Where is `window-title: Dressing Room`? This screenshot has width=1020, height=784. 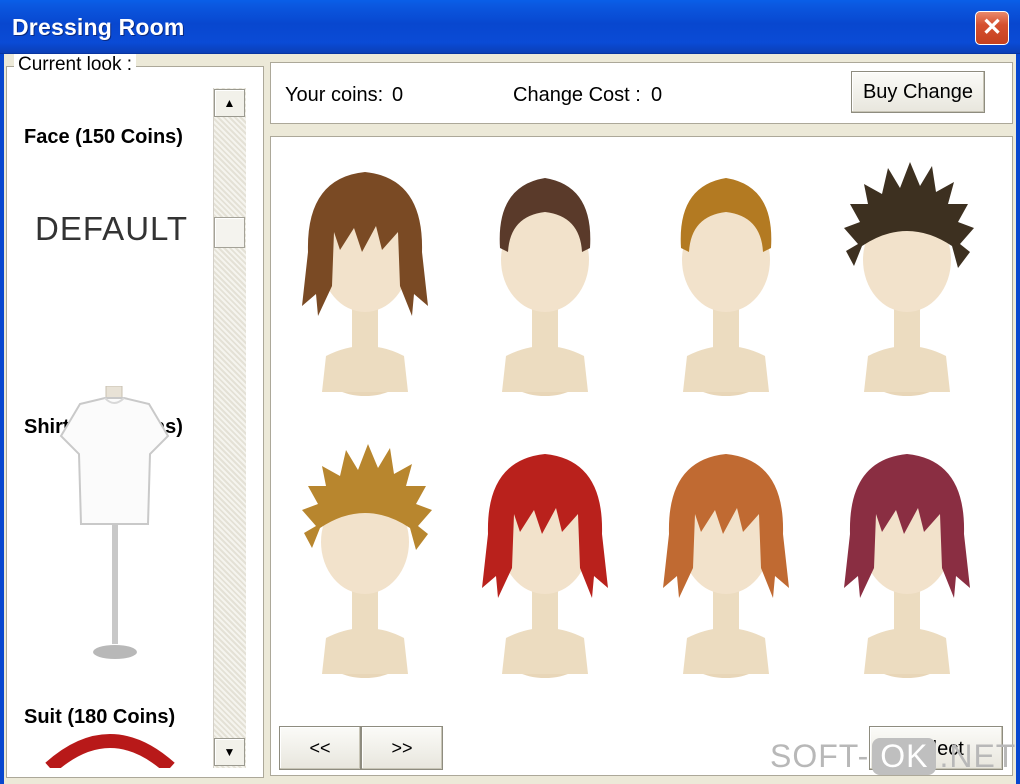
window-title: Dressing Room is located at coordinates (98, 27).